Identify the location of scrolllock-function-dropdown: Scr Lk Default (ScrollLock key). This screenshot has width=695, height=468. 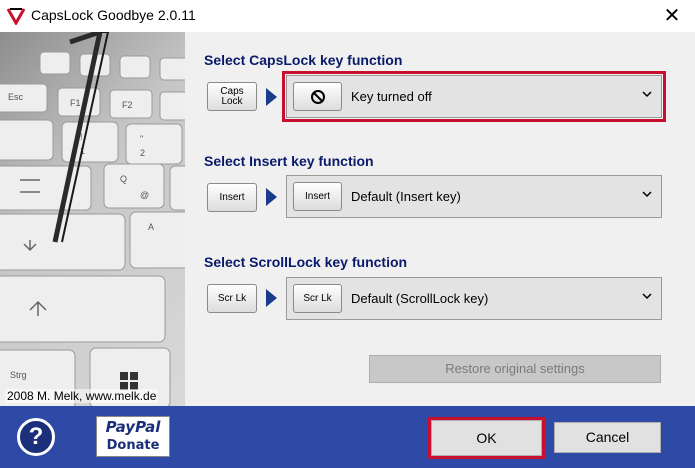
(474, 298).